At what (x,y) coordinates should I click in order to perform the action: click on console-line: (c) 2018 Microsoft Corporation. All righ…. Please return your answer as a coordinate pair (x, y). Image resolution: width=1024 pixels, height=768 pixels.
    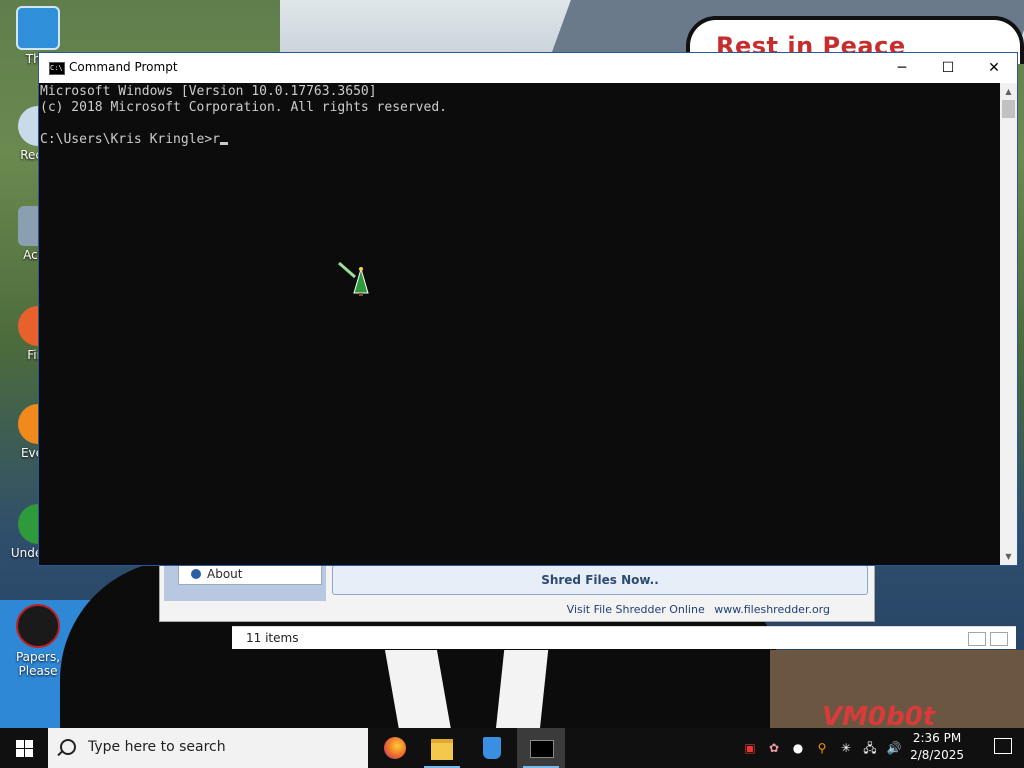
    Looking at the image, I should click on (243, 107).